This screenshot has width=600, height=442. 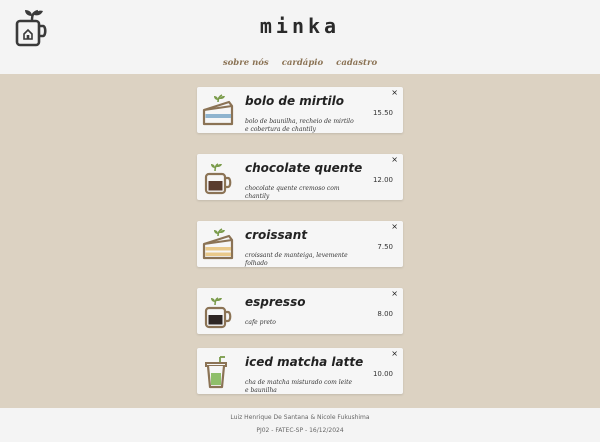 What do you see at coordinates (218, 179) in the screenshot?
I see `hot-chocolate-mug-icon` at bounding box center [218, 179].